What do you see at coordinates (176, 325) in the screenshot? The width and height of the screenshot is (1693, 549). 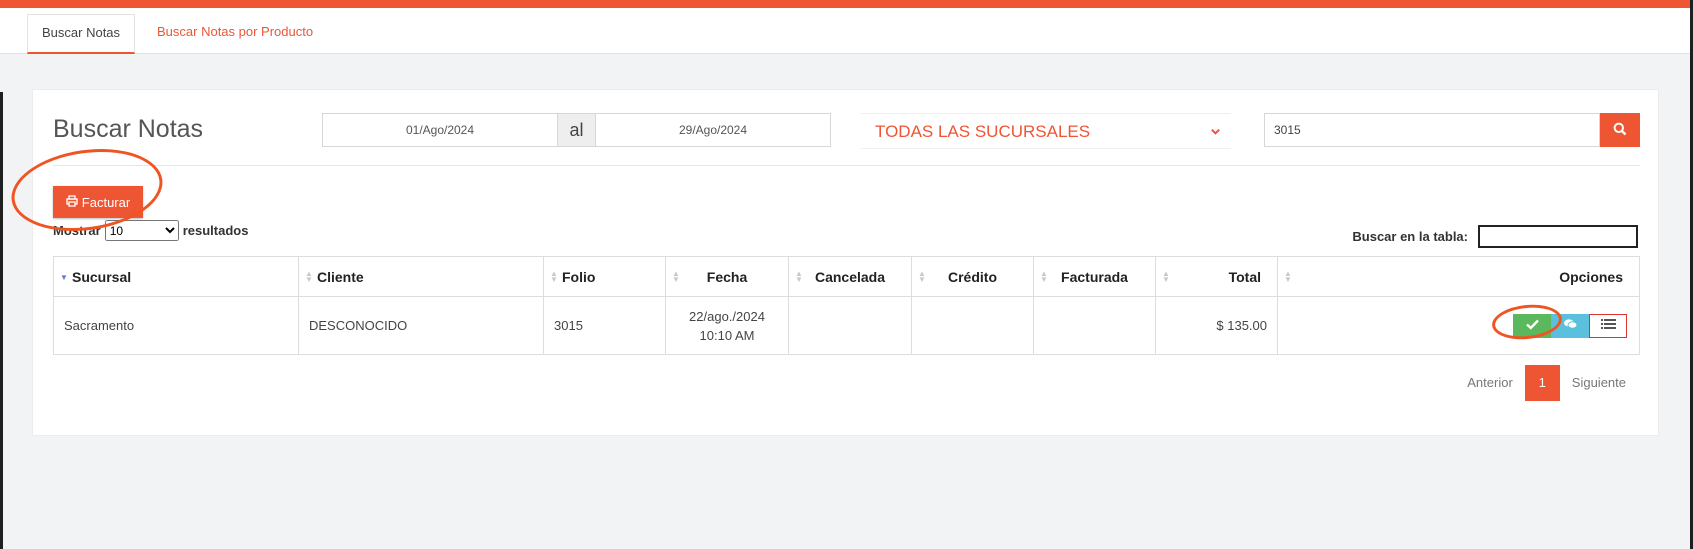 I see `cell-sucursal: Sacramento` at bounding box center [176, 325].